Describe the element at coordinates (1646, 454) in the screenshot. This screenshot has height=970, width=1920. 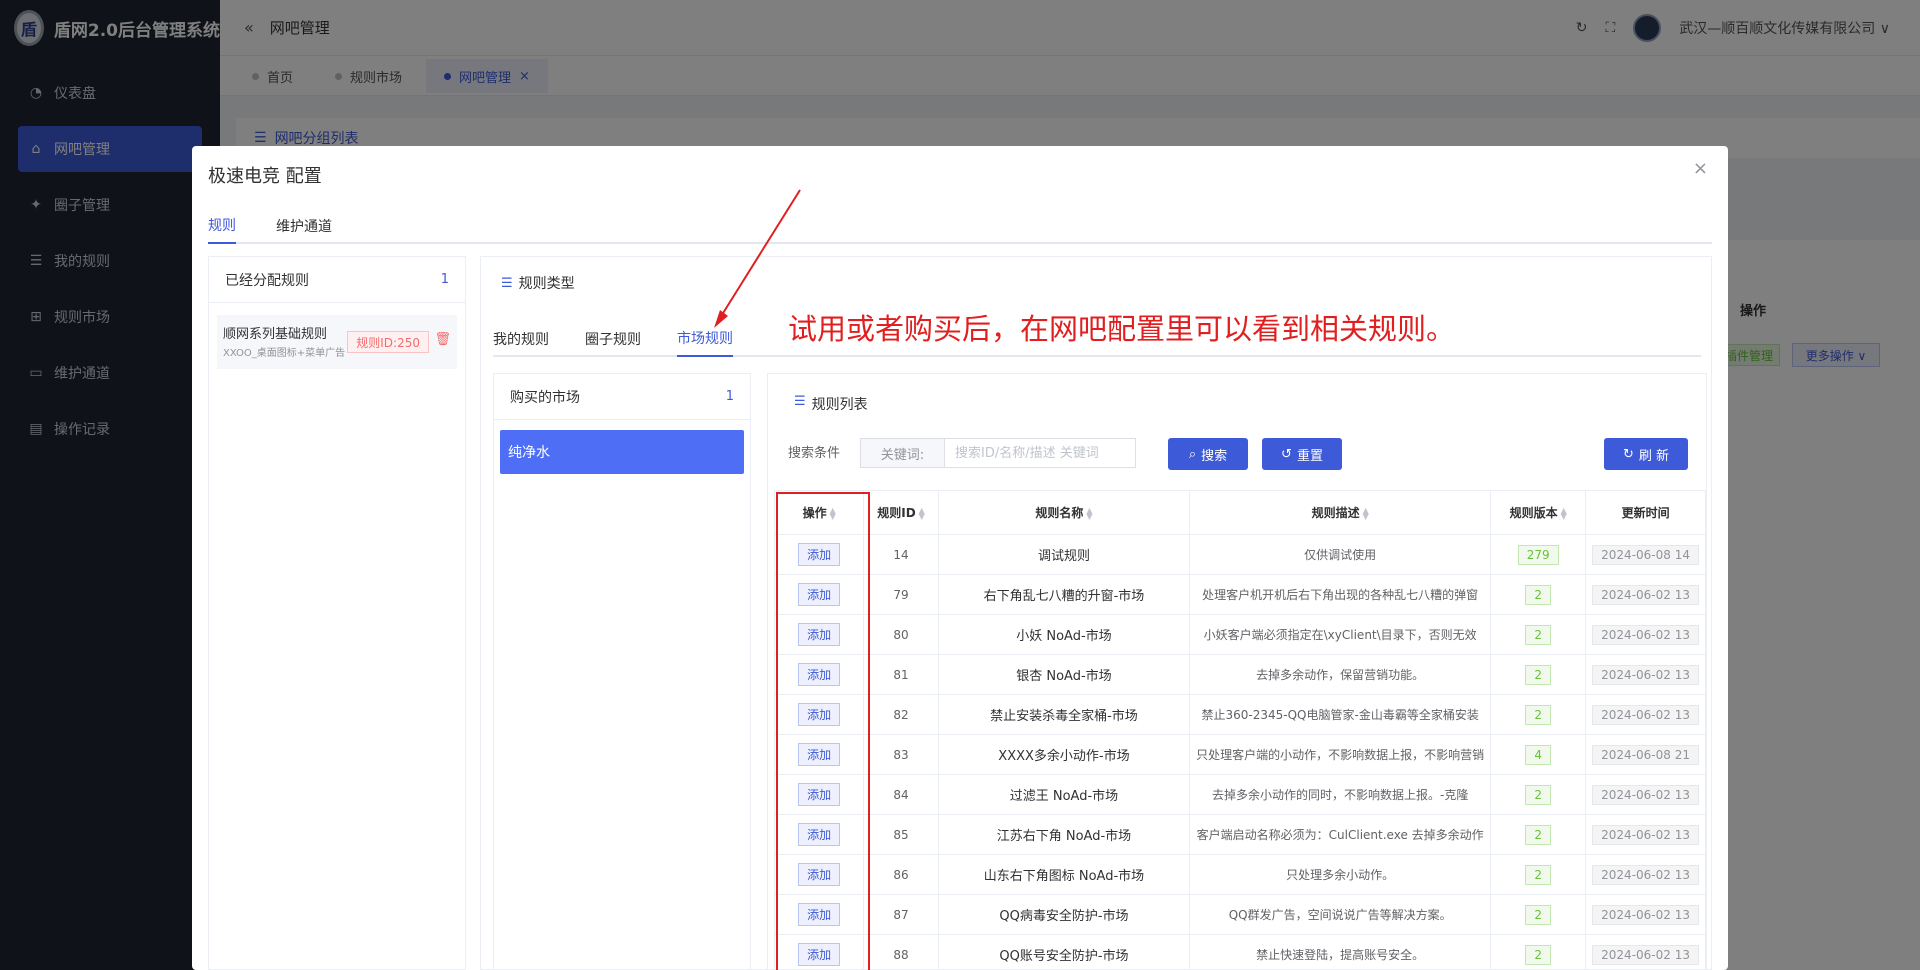
I see `refresh-button: ↻ 刷 新` at that location.